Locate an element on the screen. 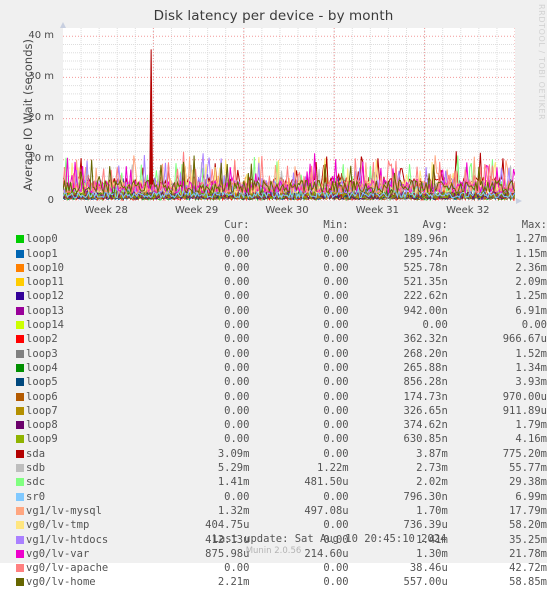 This screenshot has width=547, height=590. legend-value-max: 29.38m is located at coordinates (528, 482).